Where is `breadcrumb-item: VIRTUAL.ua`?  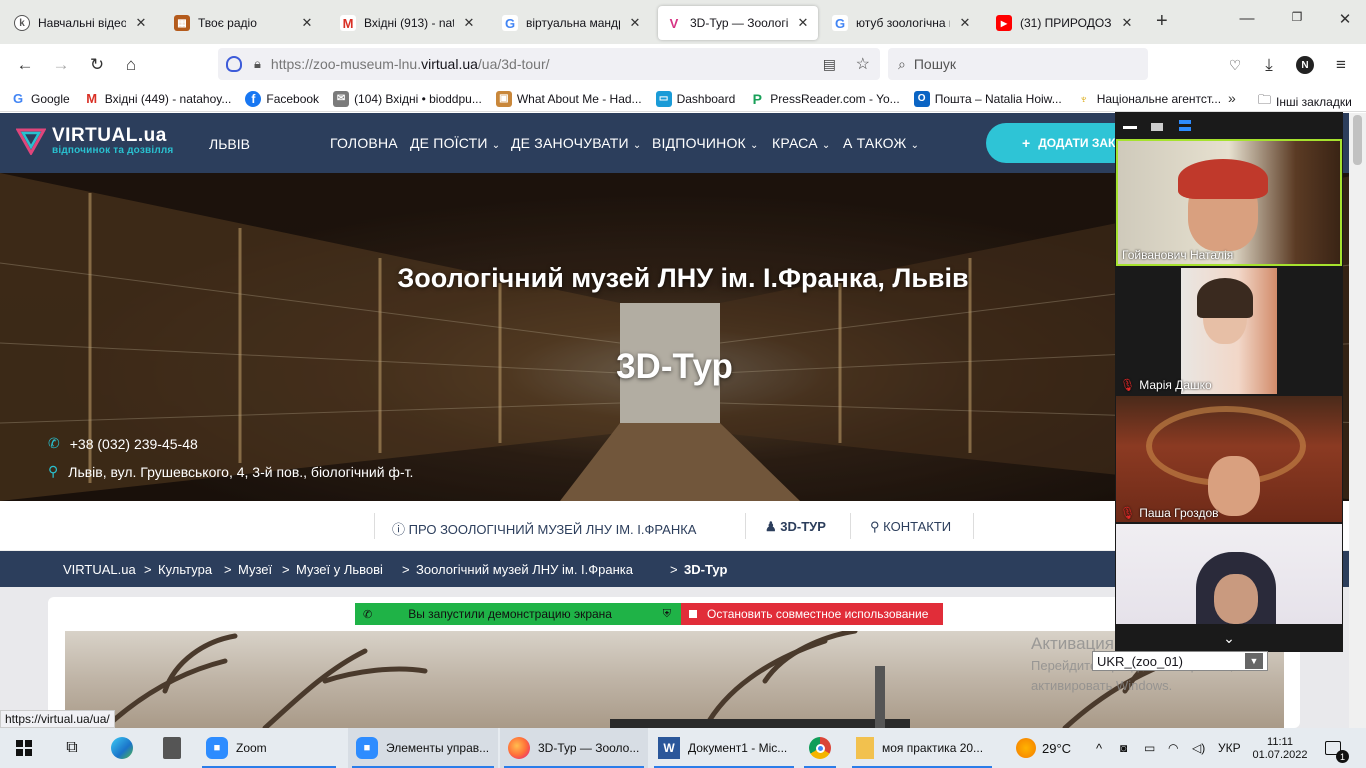 breadcrumb-item: VIRTUAL.ua is located at coordinates (99, 569).